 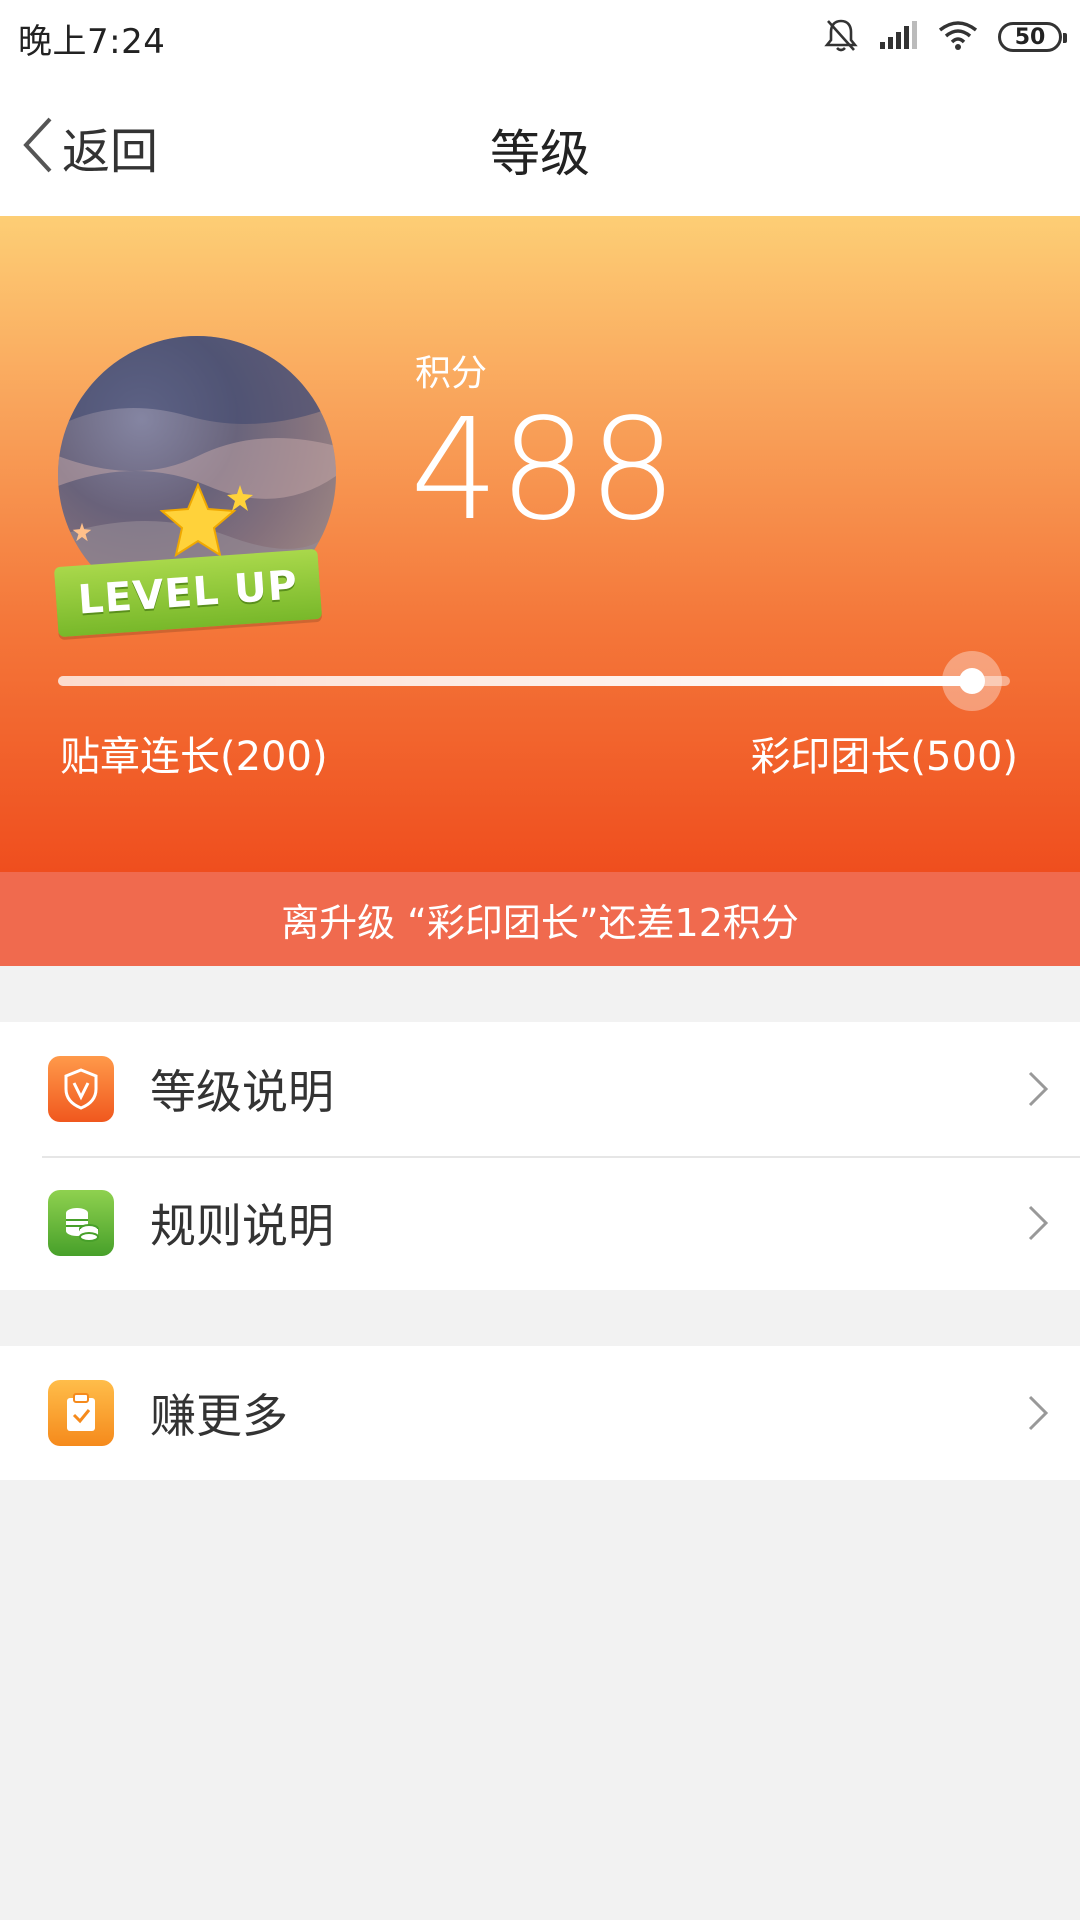 What do you see at coordinates (898, 37) in the screenshot?
I see `signal-icon` at bounding box center [898, 37].